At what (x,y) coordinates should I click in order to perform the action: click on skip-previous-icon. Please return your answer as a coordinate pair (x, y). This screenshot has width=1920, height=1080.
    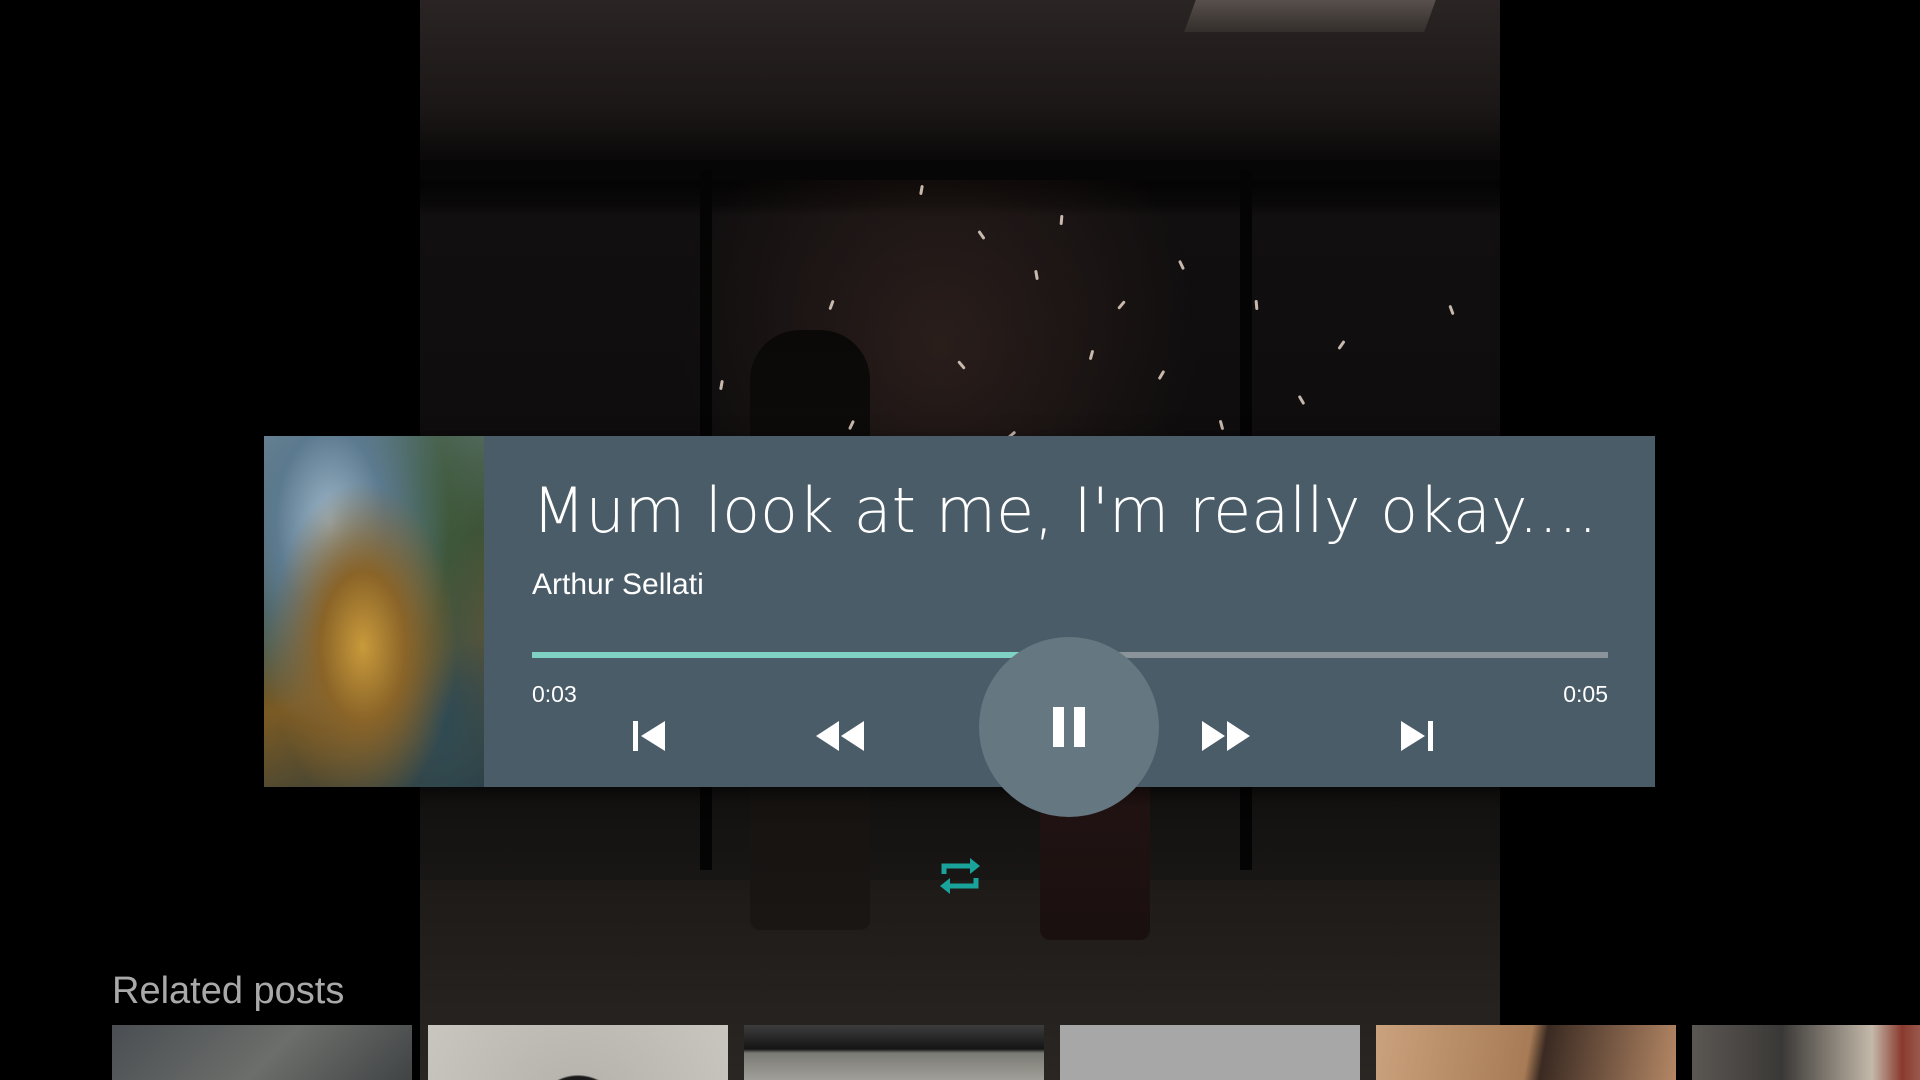
    Looking at the image, I should click on (649, 736).